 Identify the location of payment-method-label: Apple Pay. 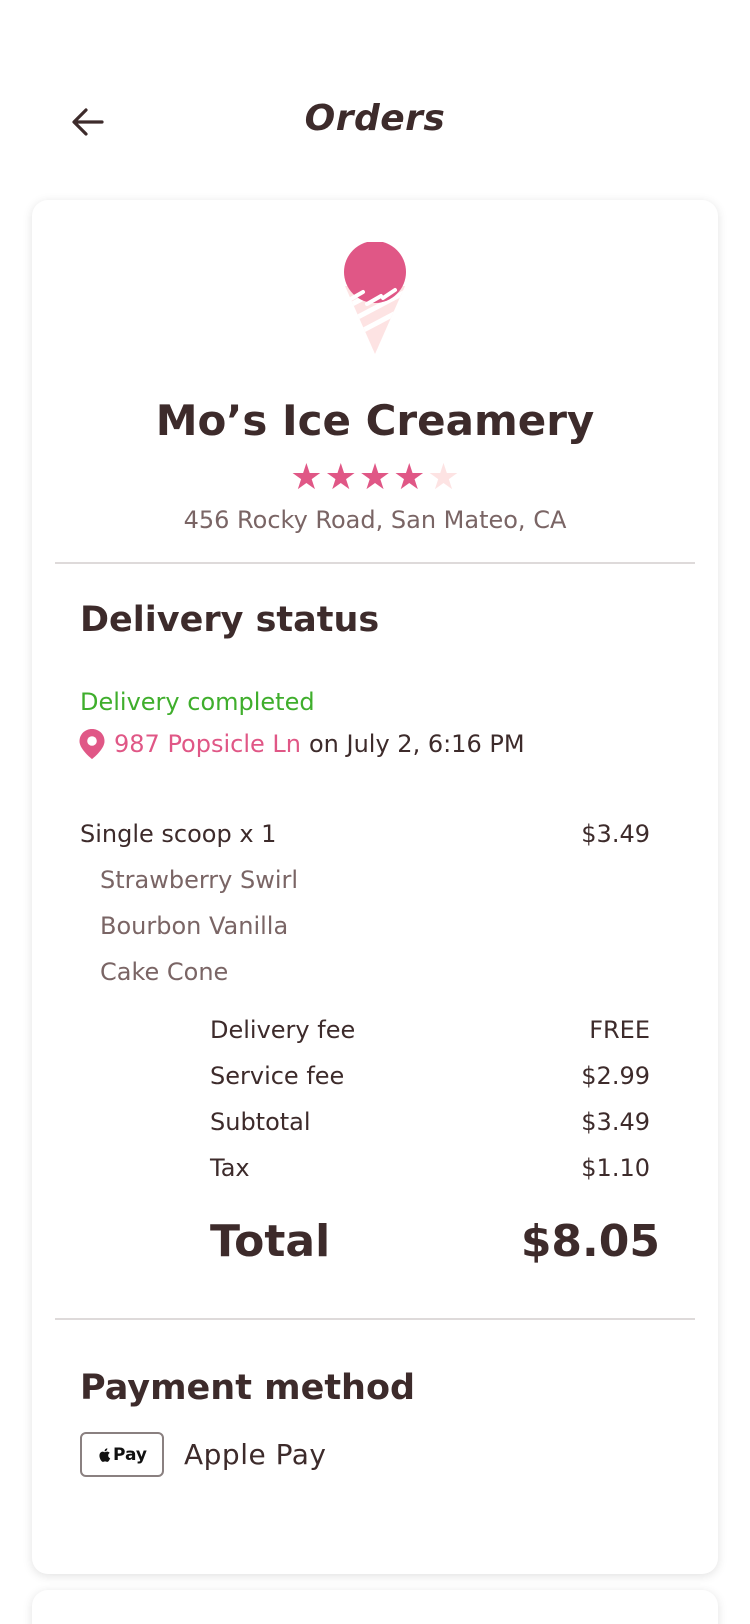
(255, 1454).